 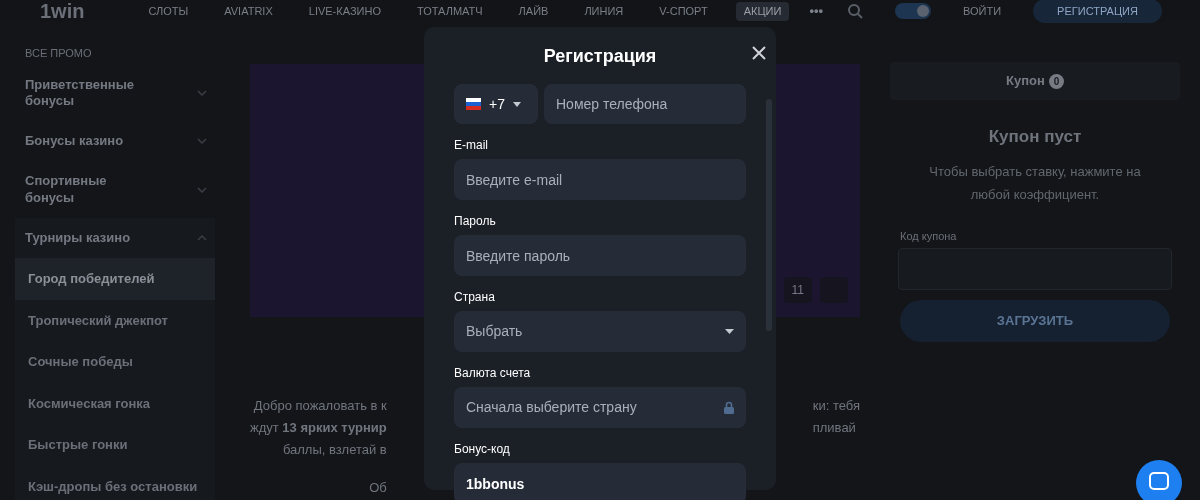 What do you see at coordinates (496, 104) in the screenshot?
I see `country-code-select: +7` at bounding box center [496, 104].